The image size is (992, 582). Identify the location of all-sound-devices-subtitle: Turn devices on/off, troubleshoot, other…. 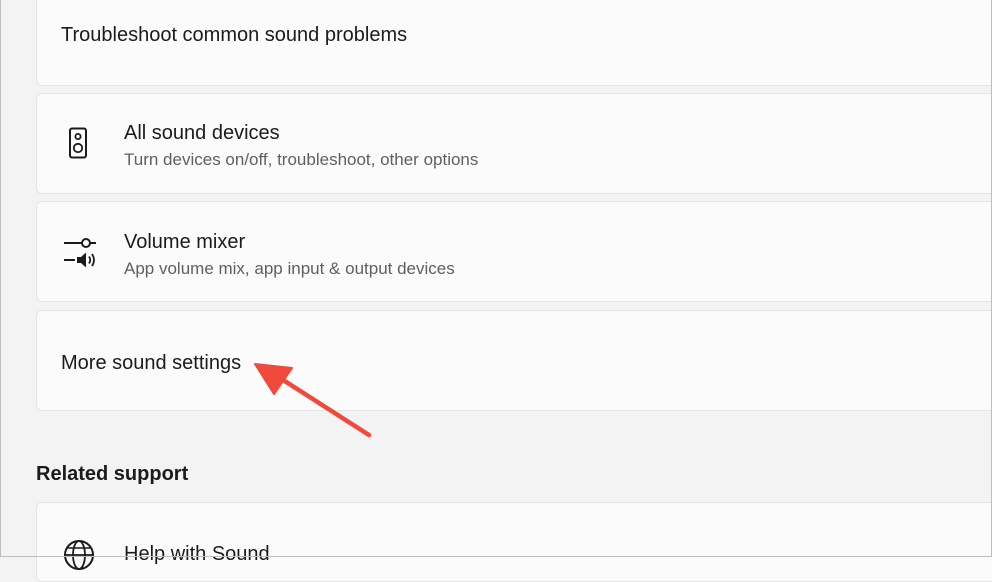
(301, 159).